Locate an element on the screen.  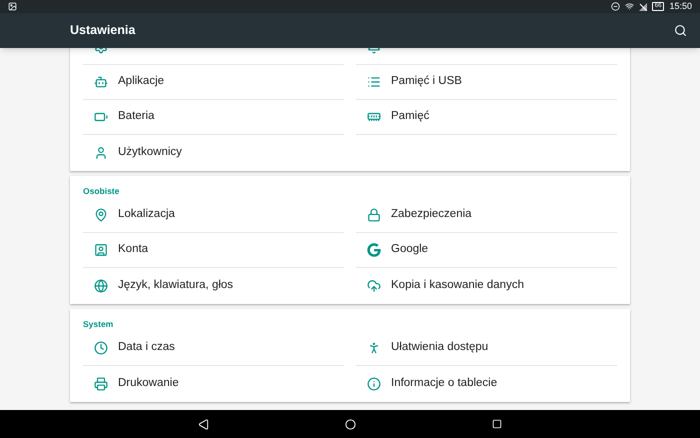
google-g-icon is located at coordinates (373, 250).